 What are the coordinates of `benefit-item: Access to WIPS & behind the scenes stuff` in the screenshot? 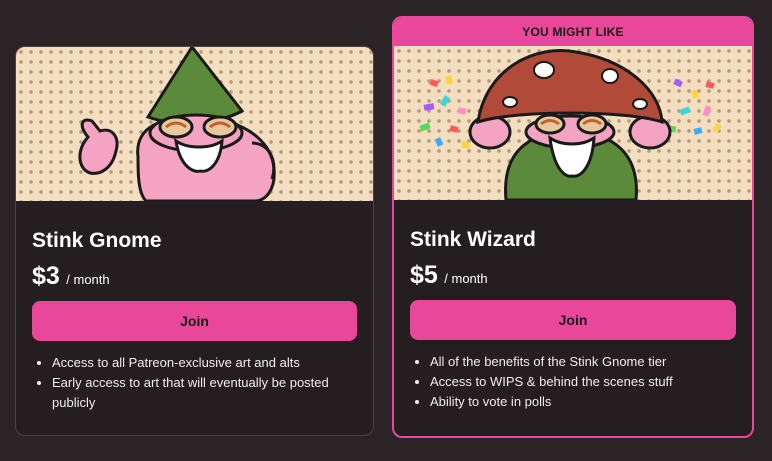 It's located at (583, 382).